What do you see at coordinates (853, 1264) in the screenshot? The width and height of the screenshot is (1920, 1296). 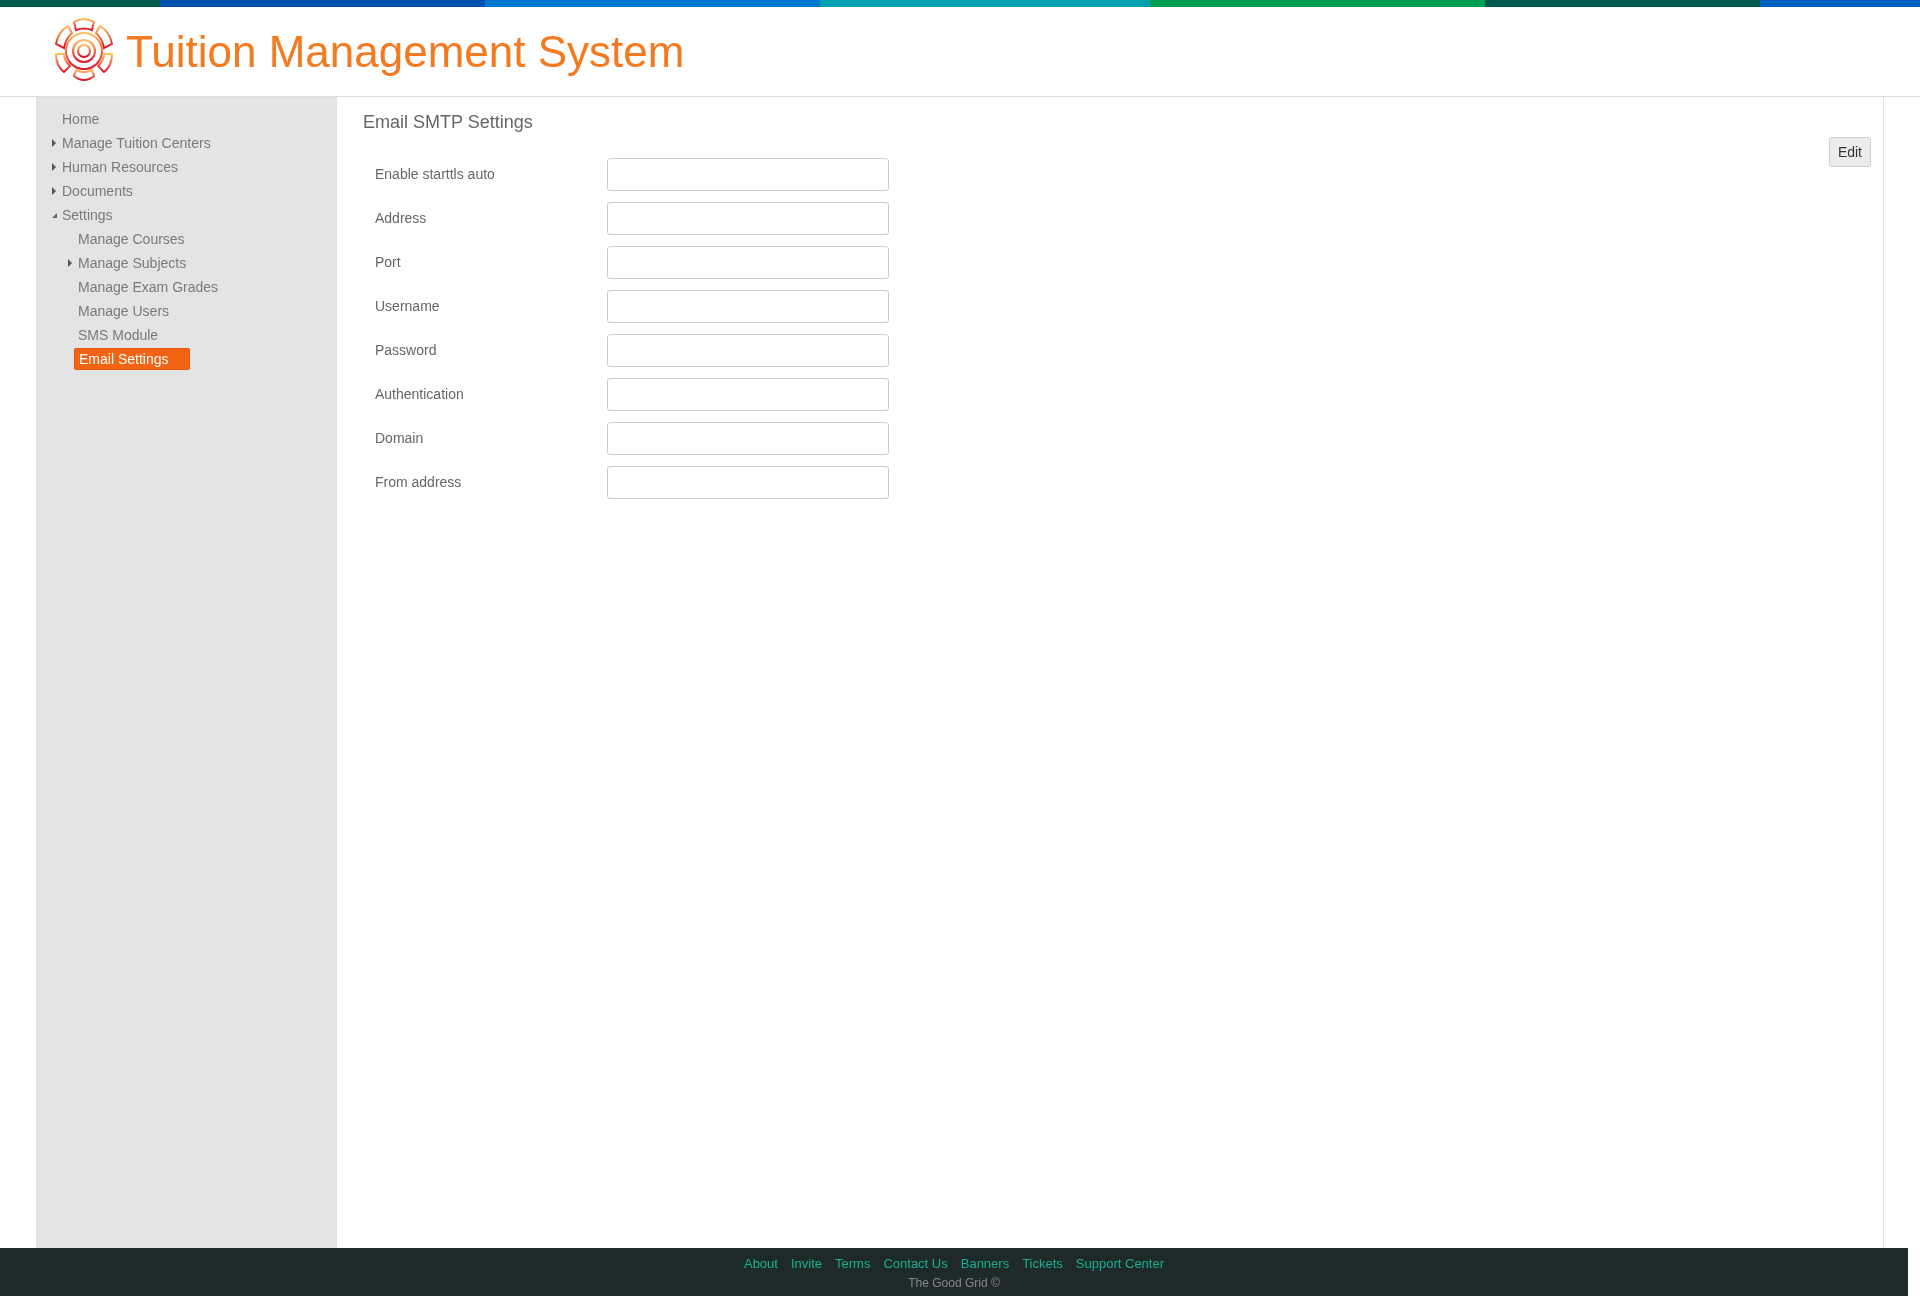 I see `footer-link: Terms` at bounding box center [853, 1264].